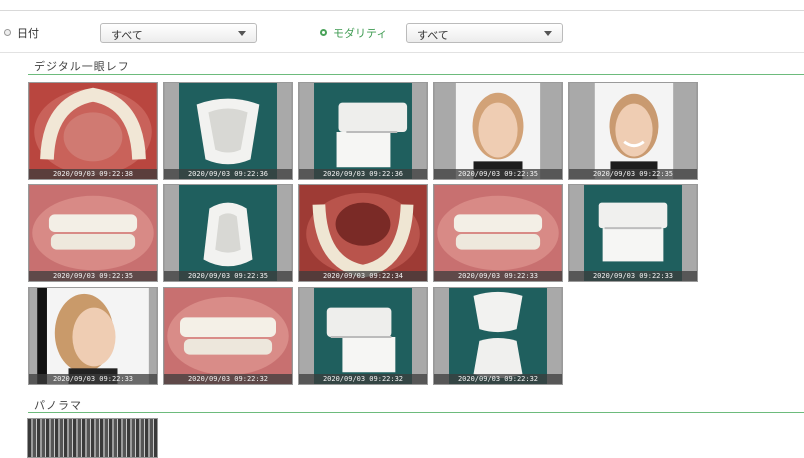  What do you see at coordinates (58, 405) in the screenshot?
I see `section-title-panorama: パノラマ` at bounding box center [58, 405].